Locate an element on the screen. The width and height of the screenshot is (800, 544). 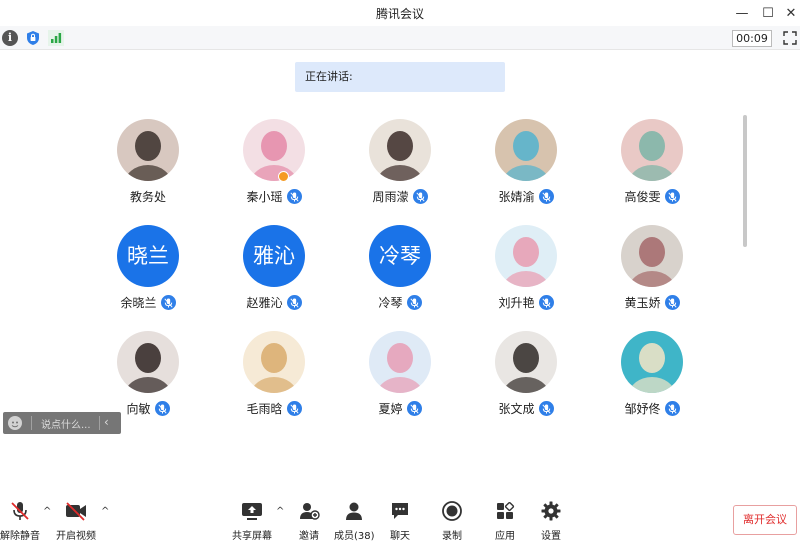
video-options-caret: ^ is located at coordinates (105, 511).